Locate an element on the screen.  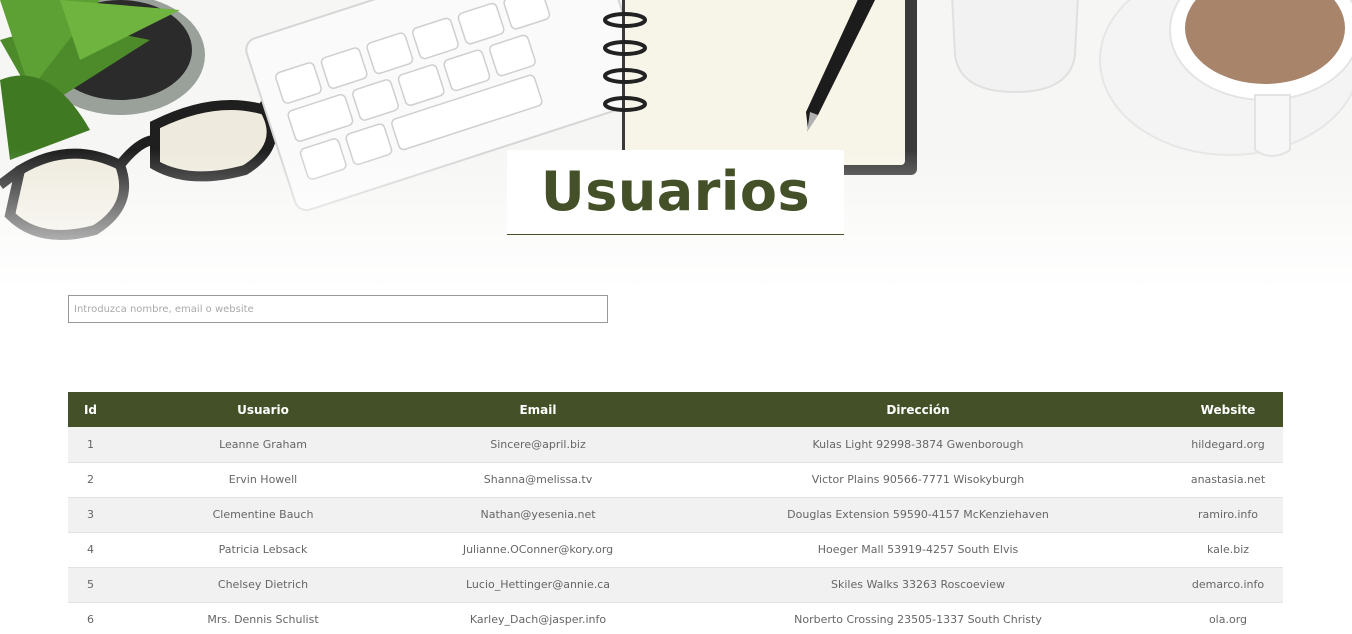
cell-user: Mrs. Dennis Schulist is located at coordinates (263, 619).